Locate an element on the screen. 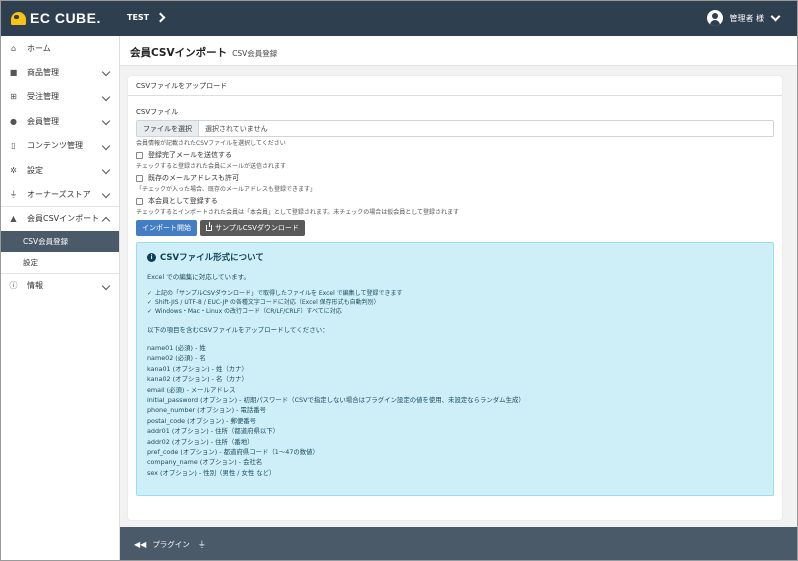 The image size is (798, 561). register-as-member-checkbox: 本会員として登録する is located at coordinates (455, 201).